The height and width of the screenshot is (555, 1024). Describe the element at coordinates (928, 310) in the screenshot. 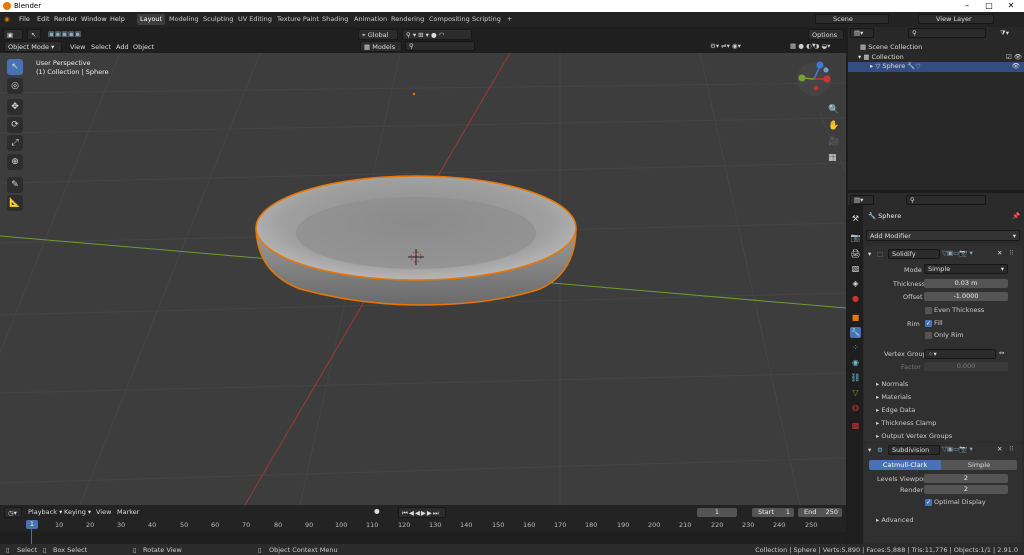

I see `even-thickness-checkbox` at that location.